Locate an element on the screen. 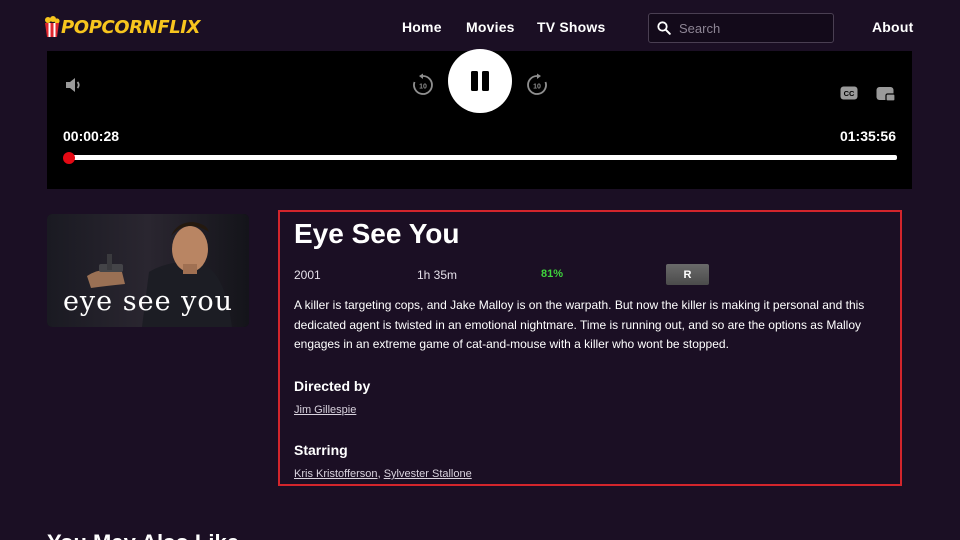 This screenshot has width=960, height=540. director-credit: Jim Gillespie is located at coordinates (325, 410).